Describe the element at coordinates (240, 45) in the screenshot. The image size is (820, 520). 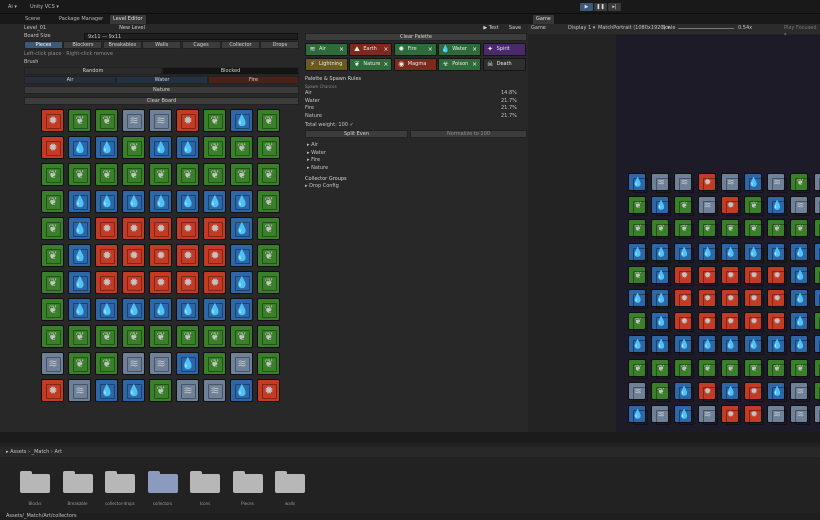
I see `mode-tab-collector: Collector` at that location.